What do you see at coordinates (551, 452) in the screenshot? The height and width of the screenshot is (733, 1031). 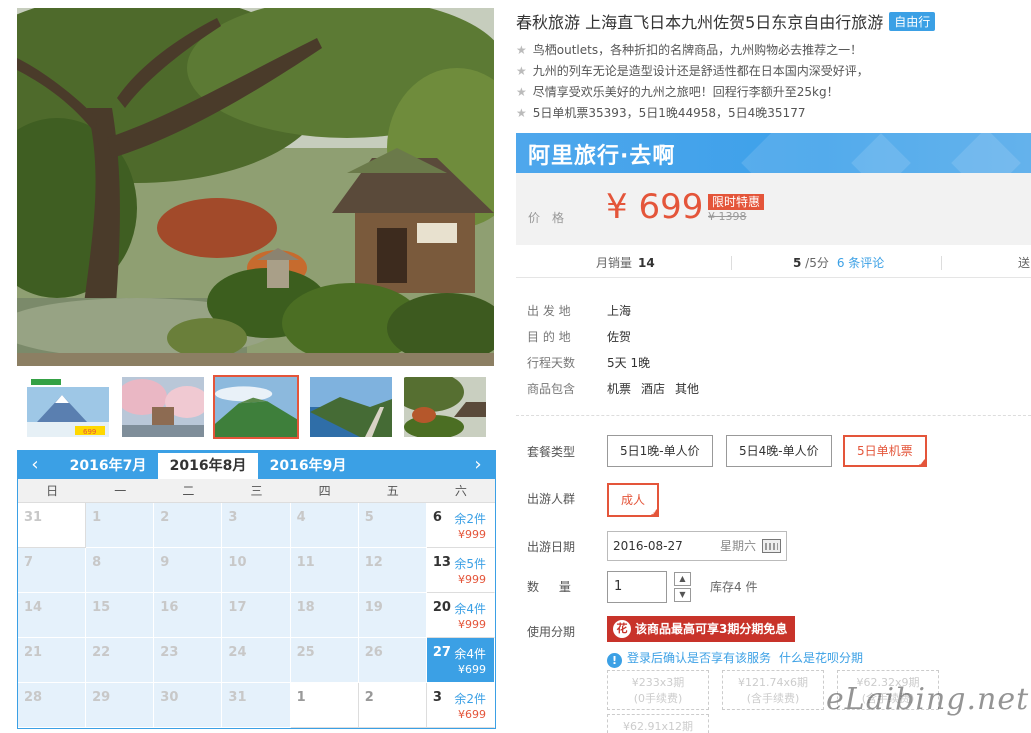 I see `package-type-label: 套餐类型` at bounding box center [551, 452].